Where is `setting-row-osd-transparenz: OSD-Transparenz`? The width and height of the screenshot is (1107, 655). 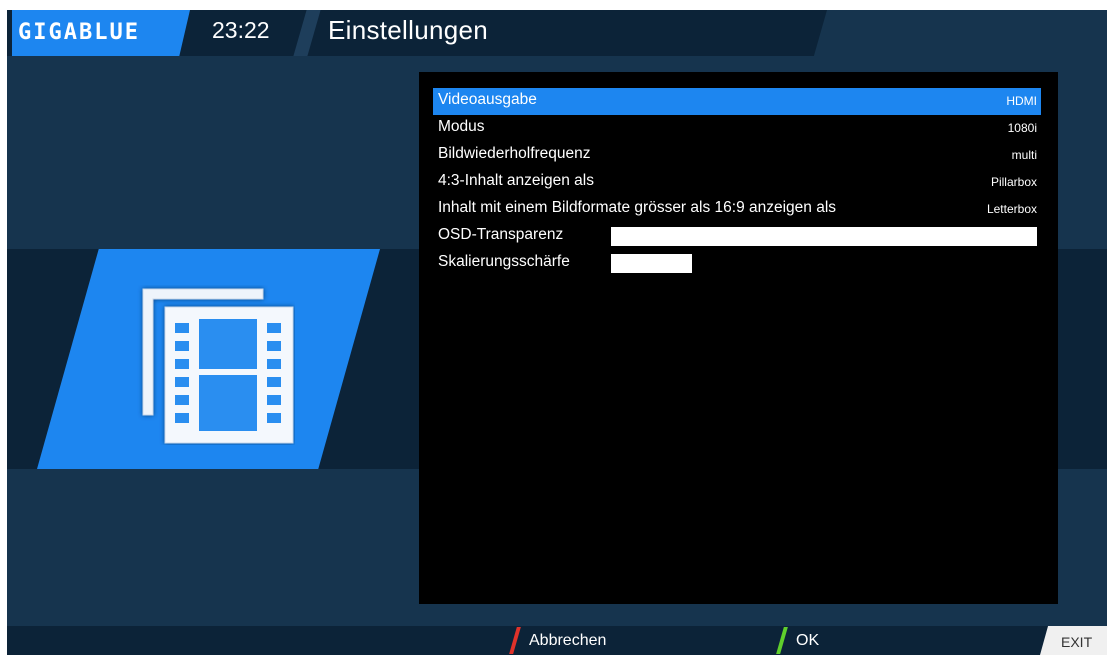
setting-row-osd-transparenz: OSD-Transparenz is located at coordinates (737, 236).